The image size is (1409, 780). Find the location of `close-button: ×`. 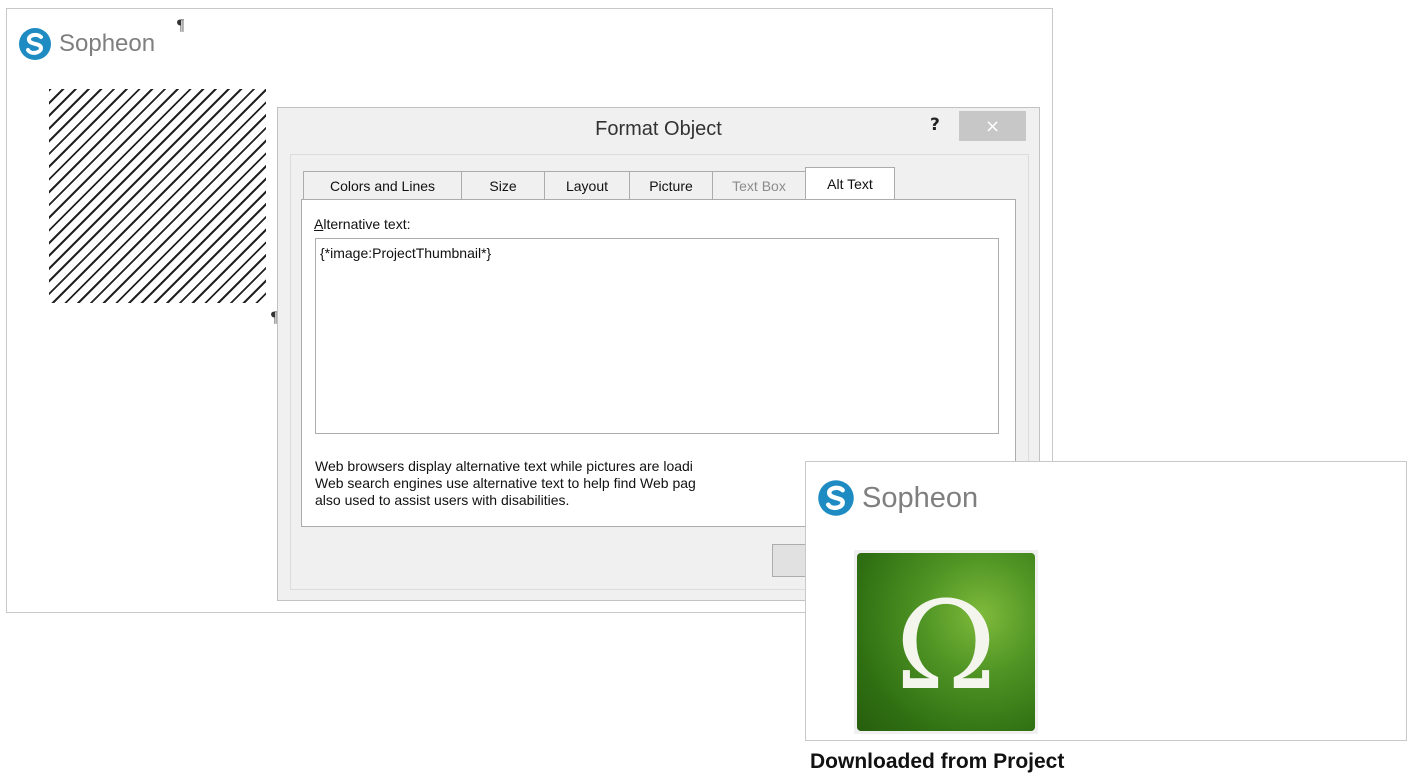

close-button: × is located at coordinates (992, 126).